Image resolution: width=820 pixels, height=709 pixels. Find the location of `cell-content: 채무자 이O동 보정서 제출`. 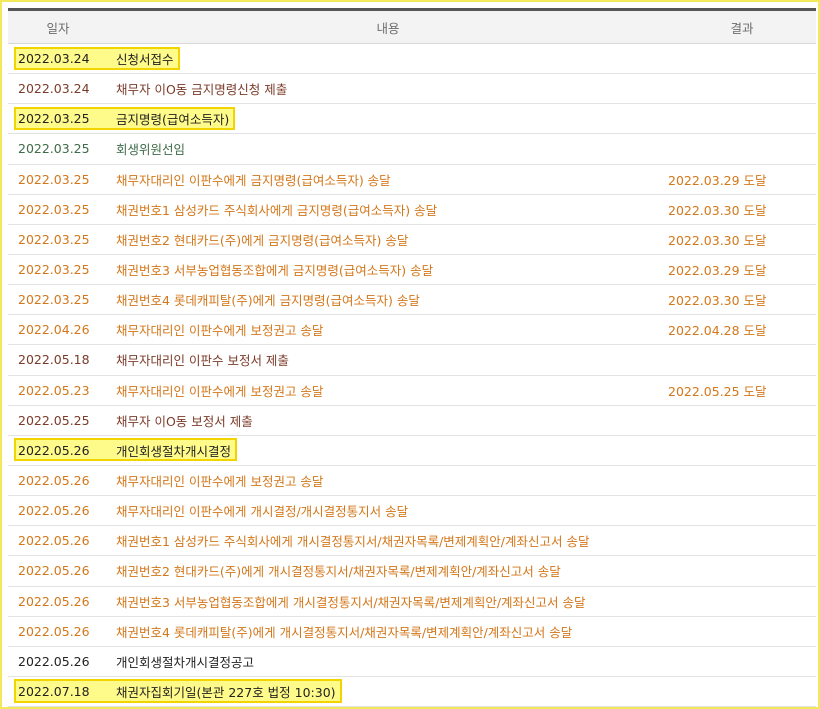

cell-content: 채무자 이O동 보정서 제출 is located at coordinates (388, 420).